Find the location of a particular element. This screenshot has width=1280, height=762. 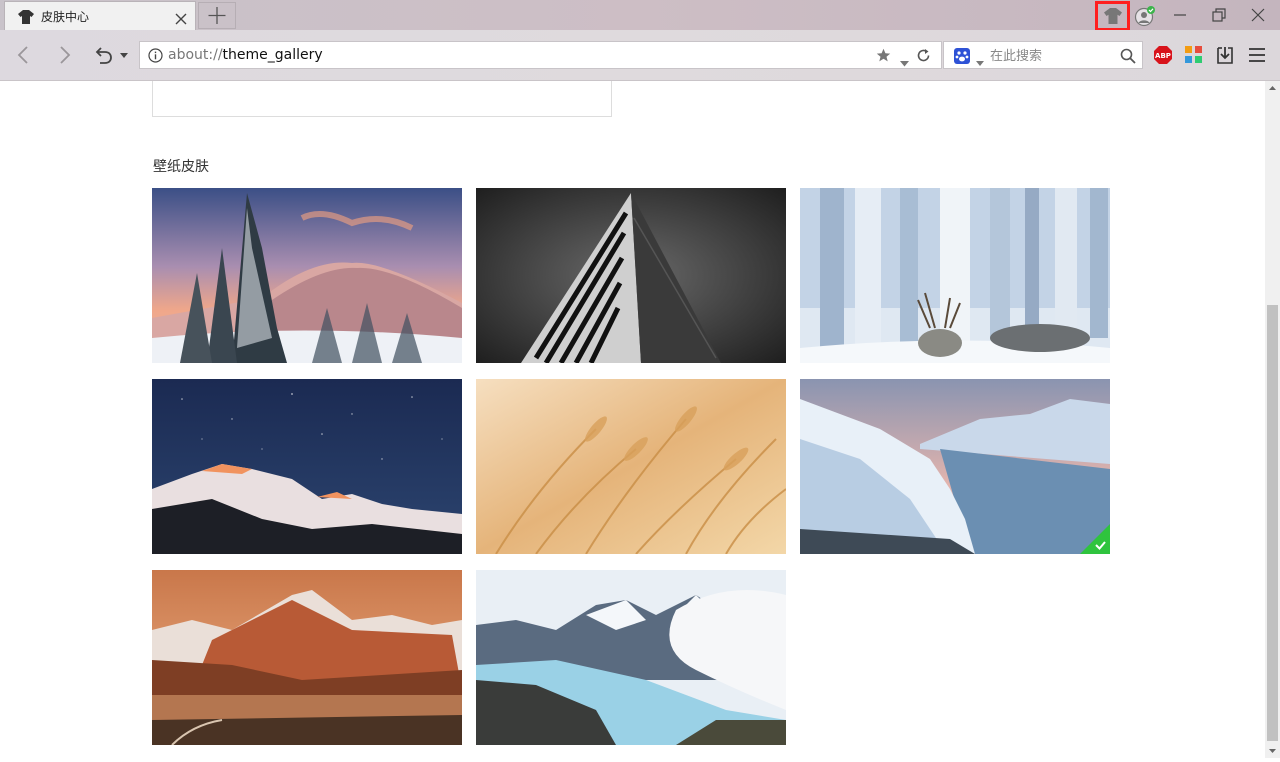

scroll-up-arrow-icon is located at coordinates (1272, 88).